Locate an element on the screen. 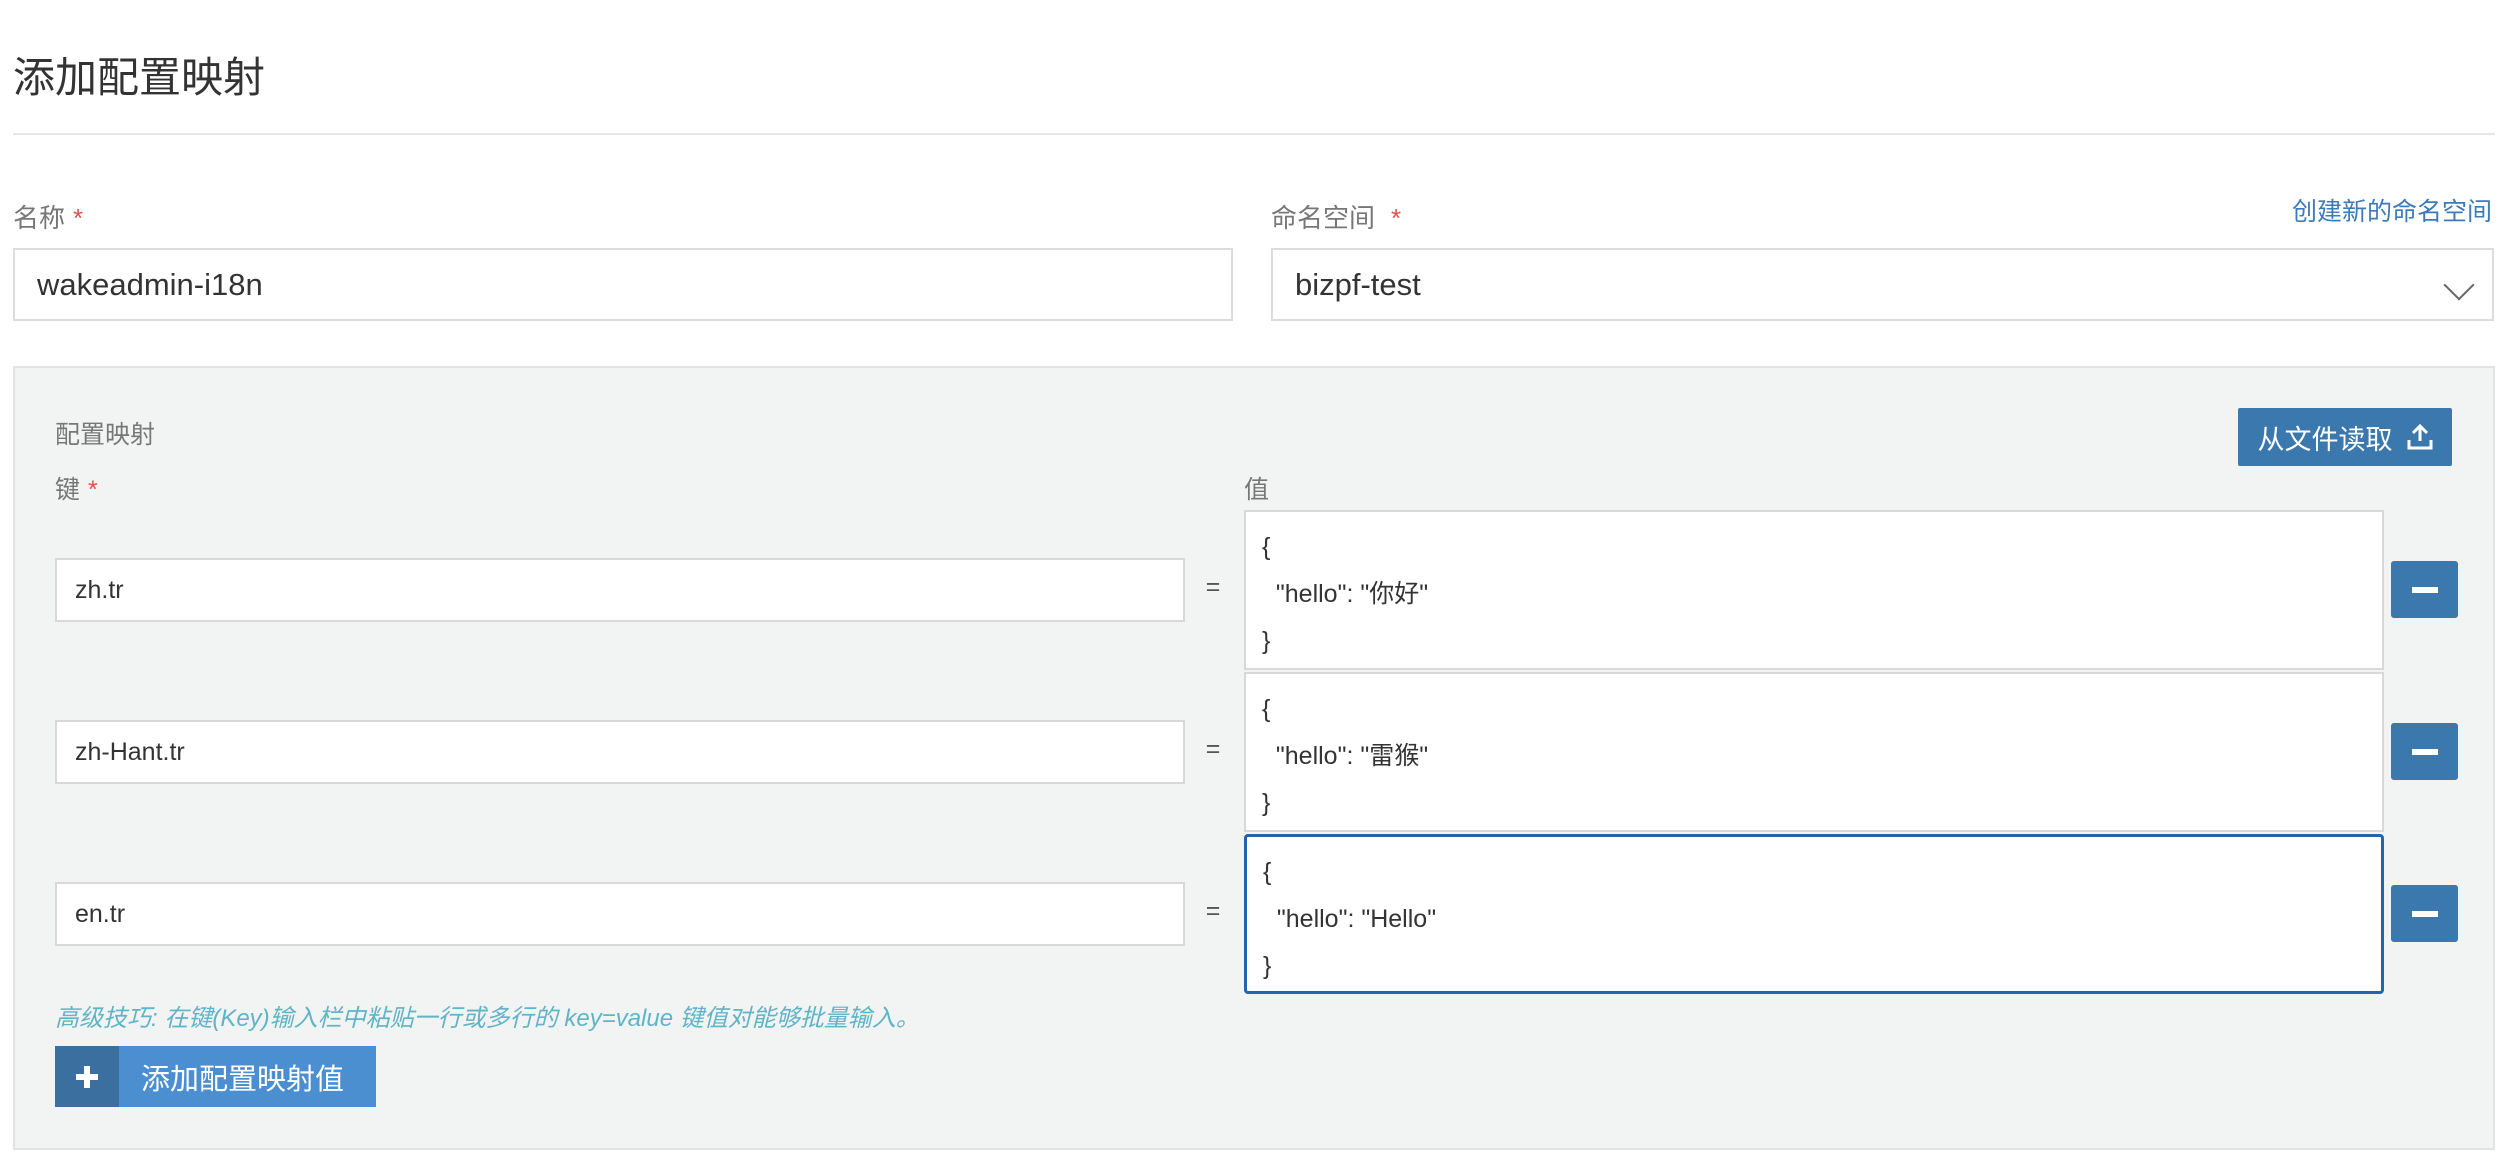  read-from-file-label: 从文件读取 is located at coordinates (2325, 439).